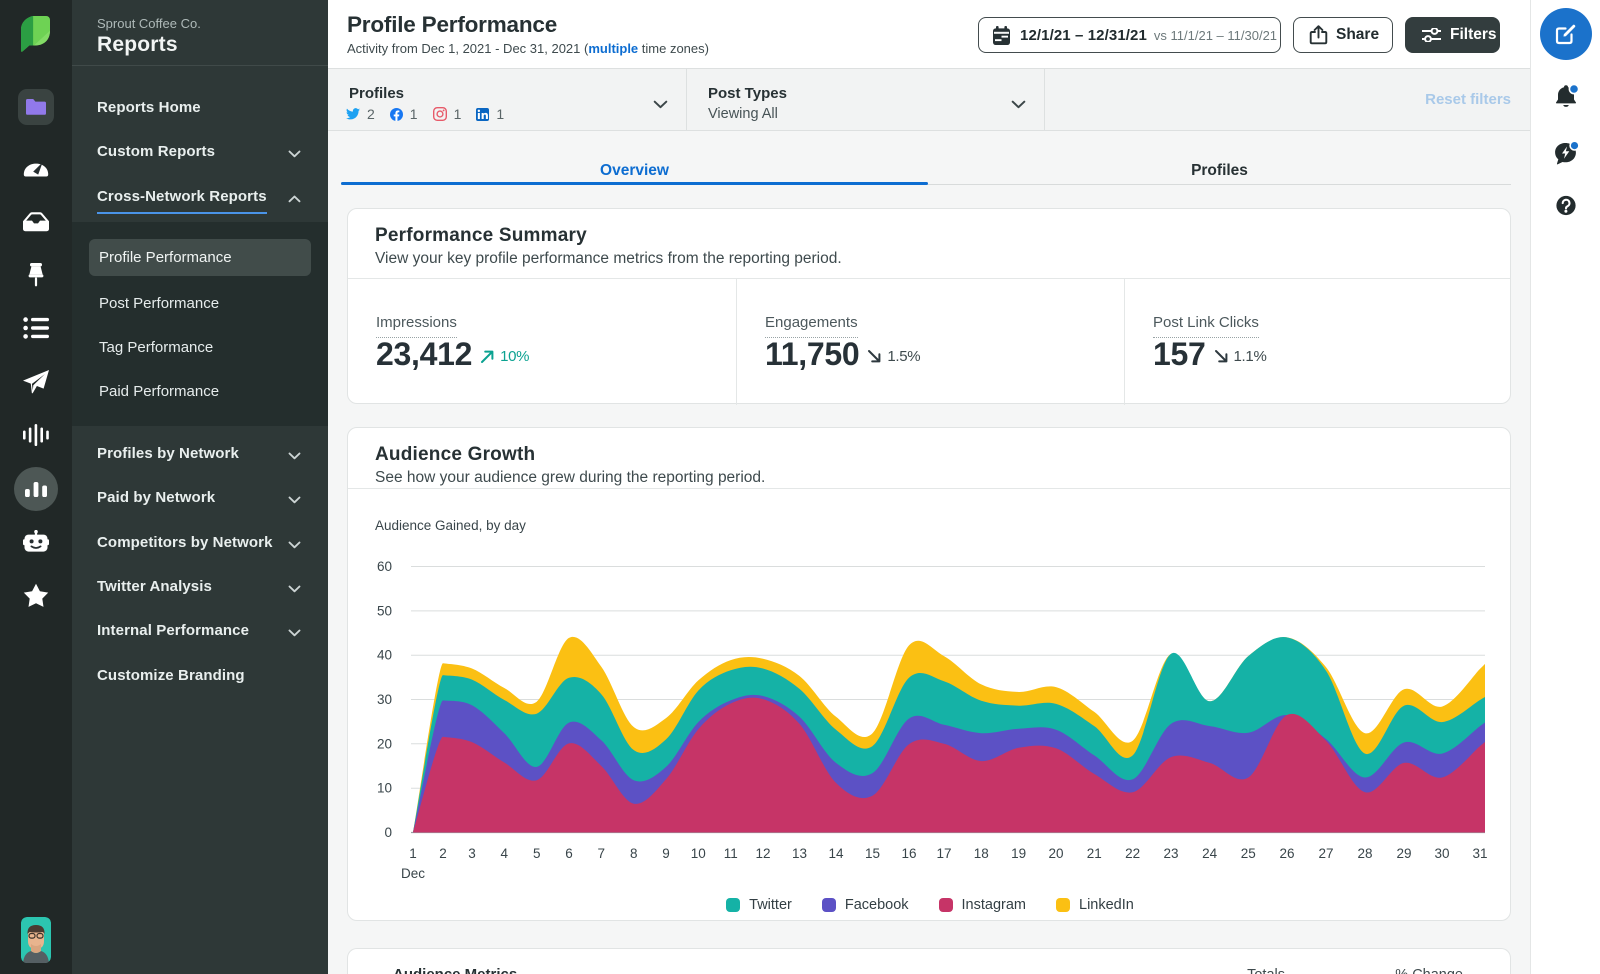  I want to click on svg-text: 7, so click(602, 853).